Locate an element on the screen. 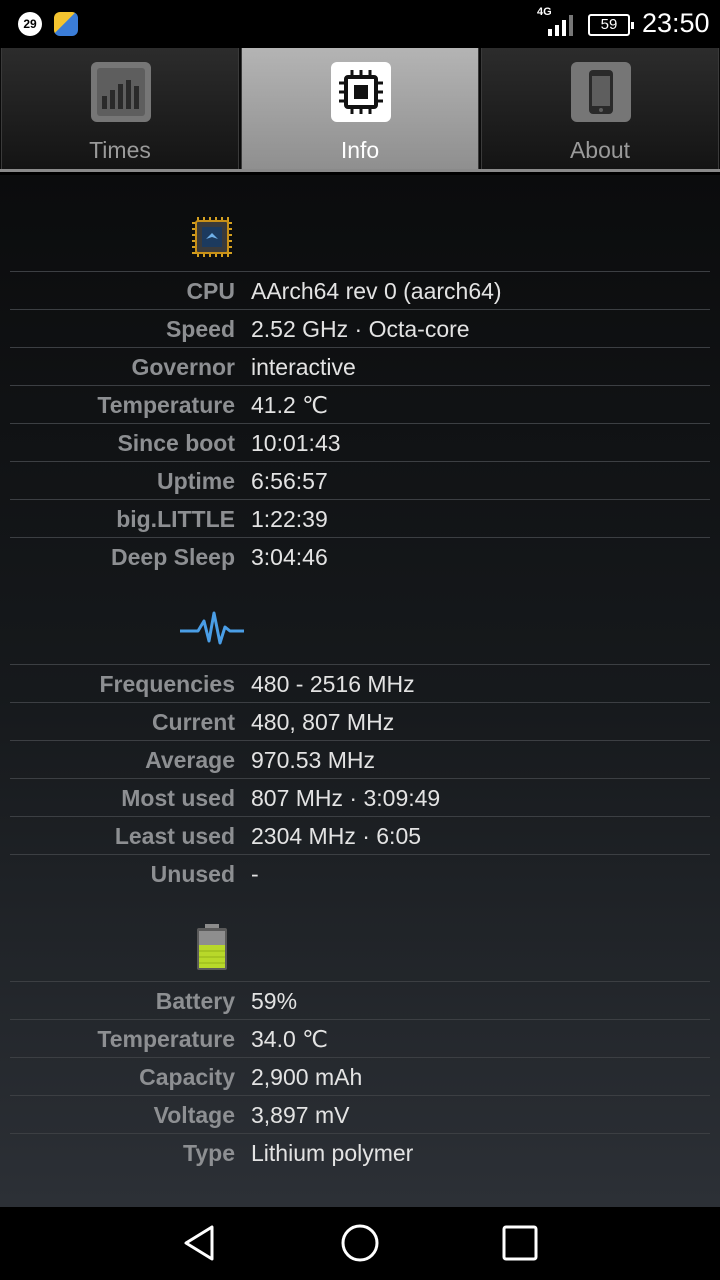 The image size is (720, 1280). row-value: AArch64 rev 0 (aarch64) is located at coordinates (376, 291).